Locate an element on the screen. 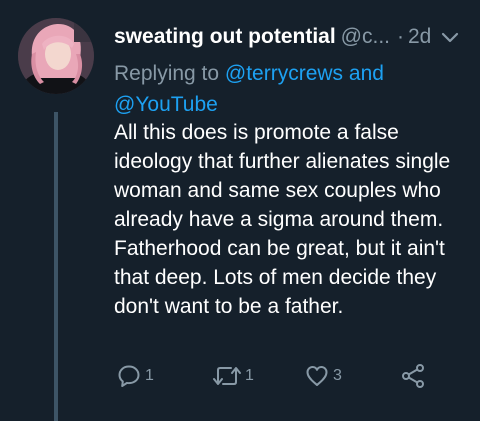  speech-bubble-icon is located at coordinates (129, 376).